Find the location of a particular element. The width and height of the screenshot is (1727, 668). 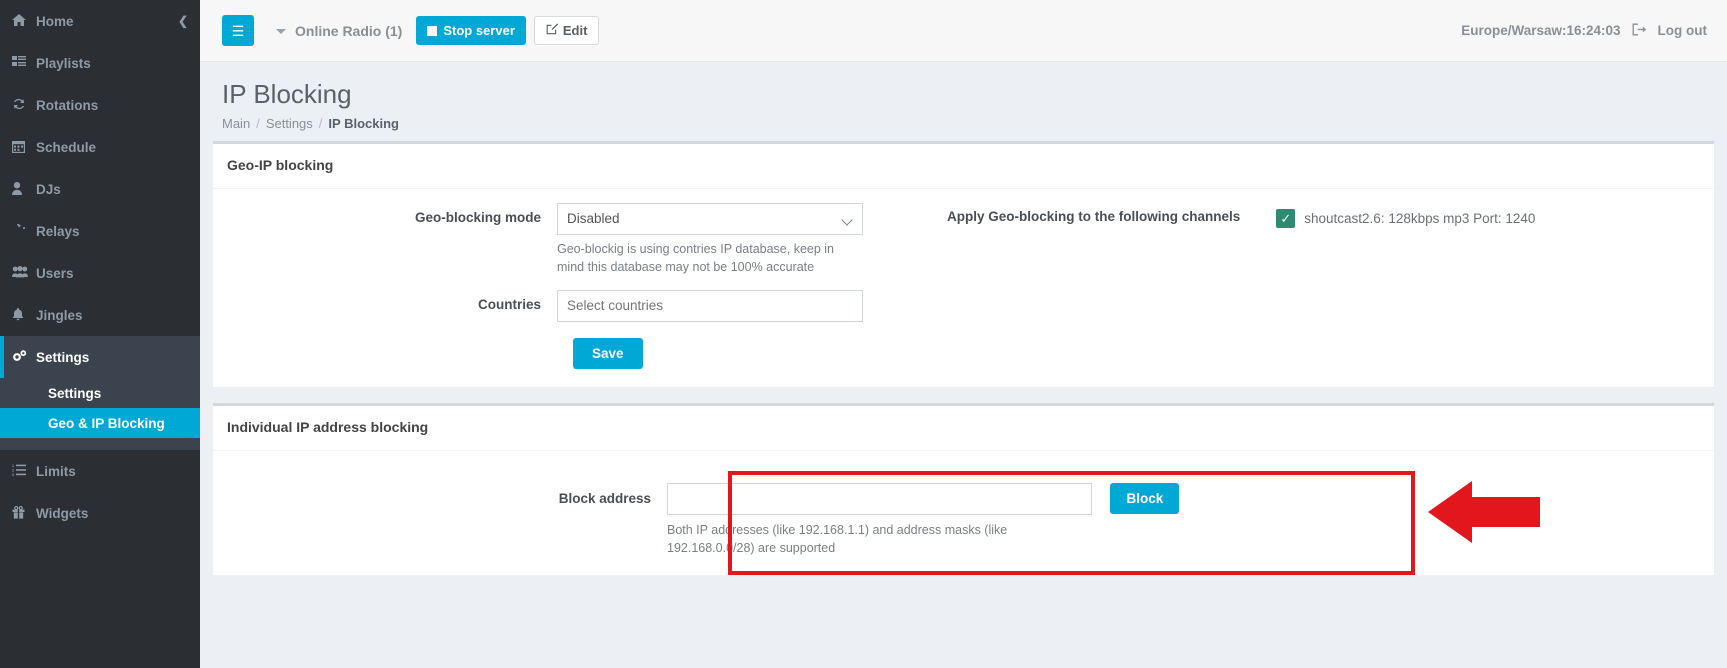

geo-save-inner: Save is located at coordinates (752, 353).